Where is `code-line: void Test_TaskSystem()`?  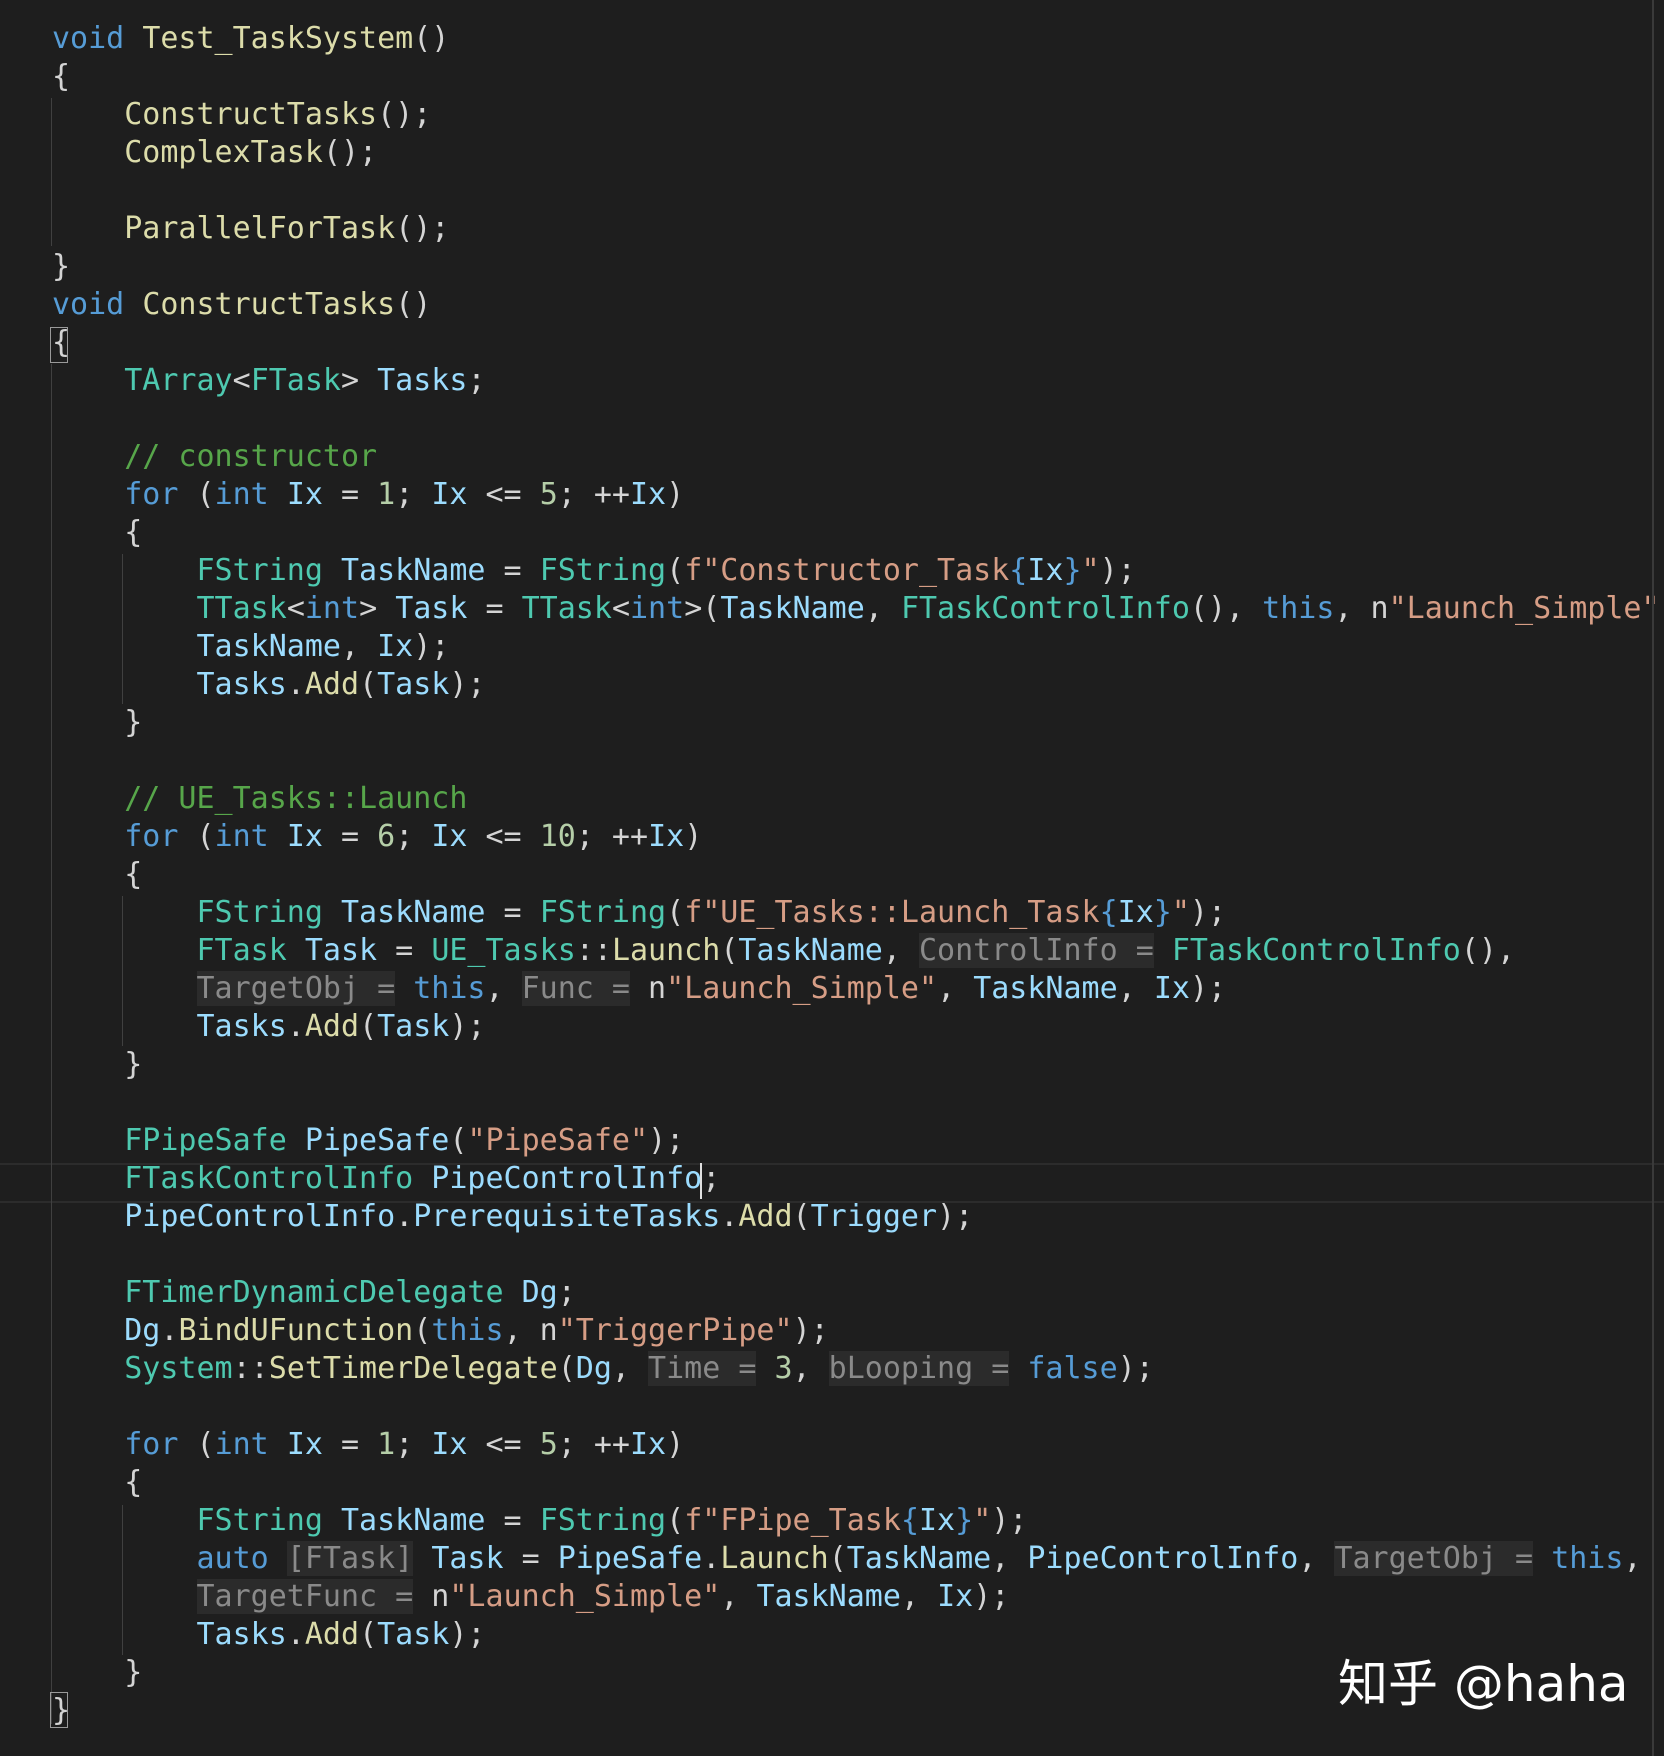
code-line: void Test_TaskSystem() is located at coordinates (858, 39).